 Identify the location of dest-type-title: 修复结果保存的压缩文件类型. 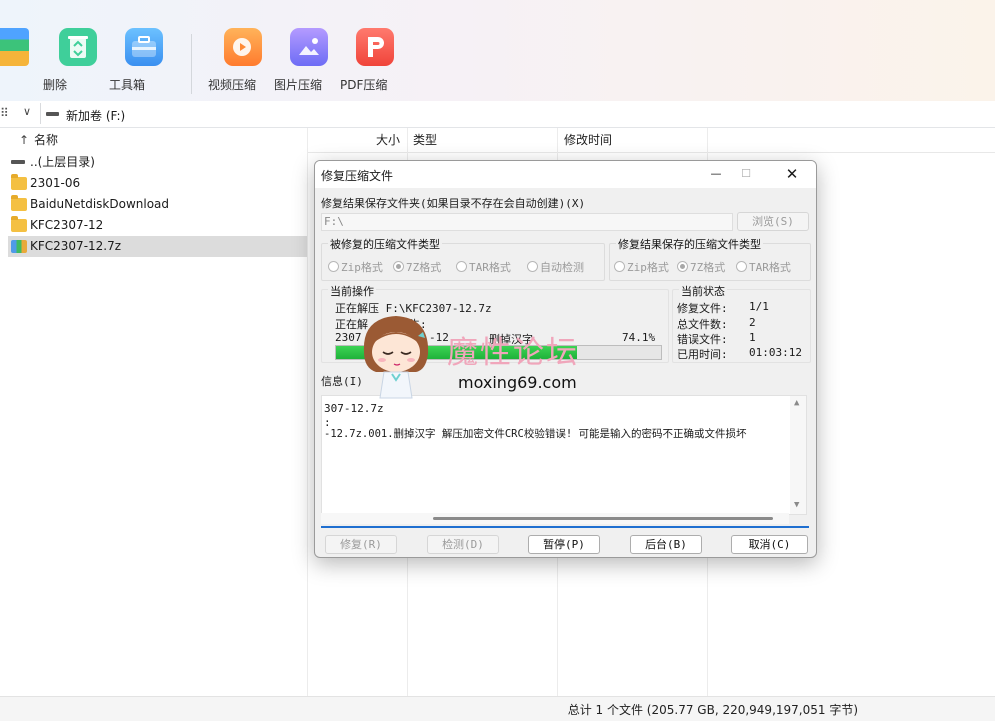
(689, 244).